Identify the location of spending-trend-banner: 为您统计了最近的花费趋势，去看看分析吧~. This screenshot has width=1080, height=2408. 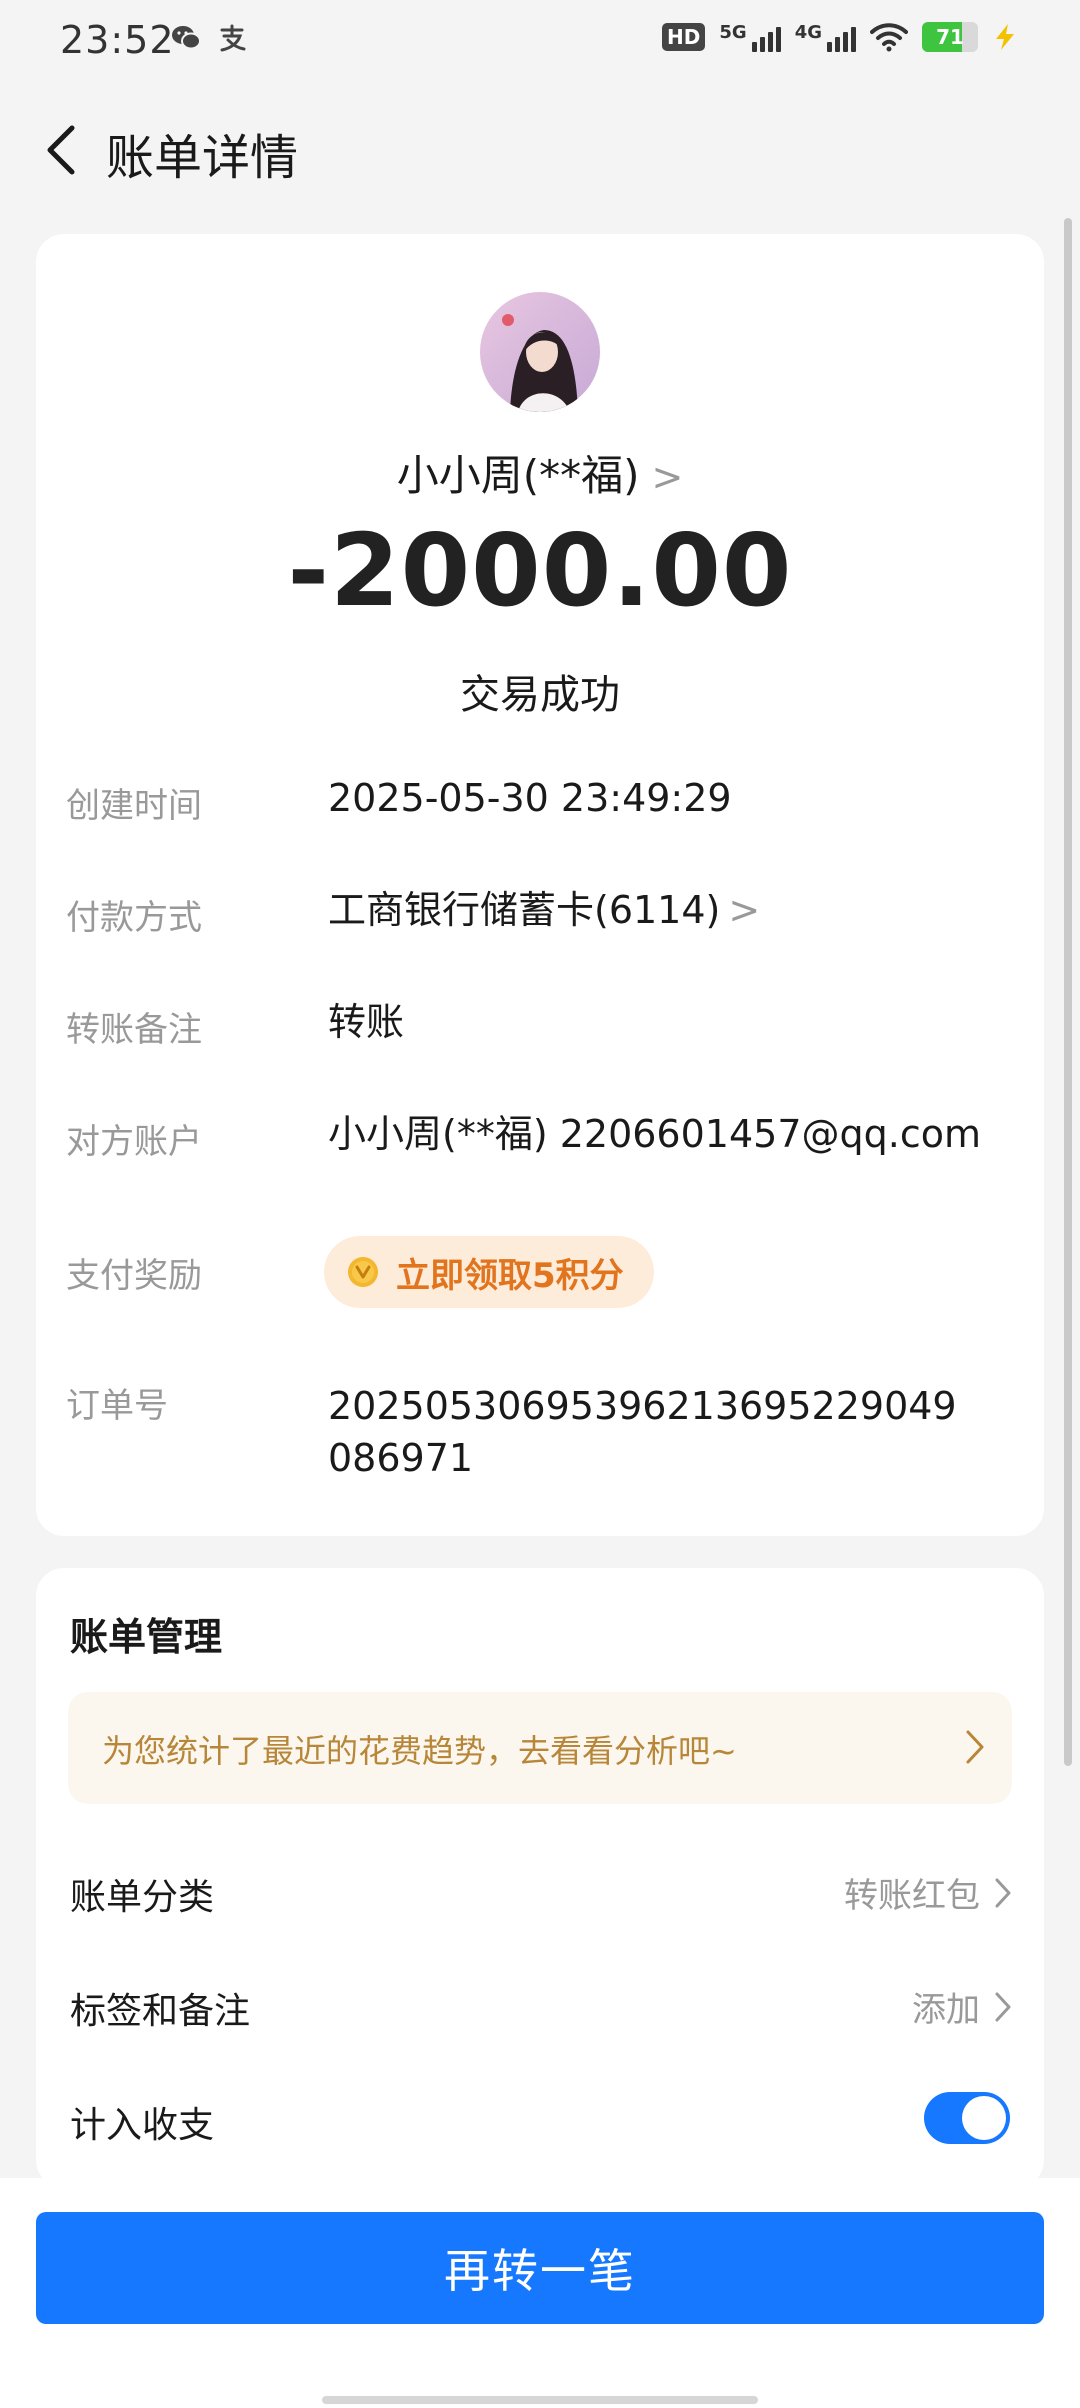
(540, 1748).